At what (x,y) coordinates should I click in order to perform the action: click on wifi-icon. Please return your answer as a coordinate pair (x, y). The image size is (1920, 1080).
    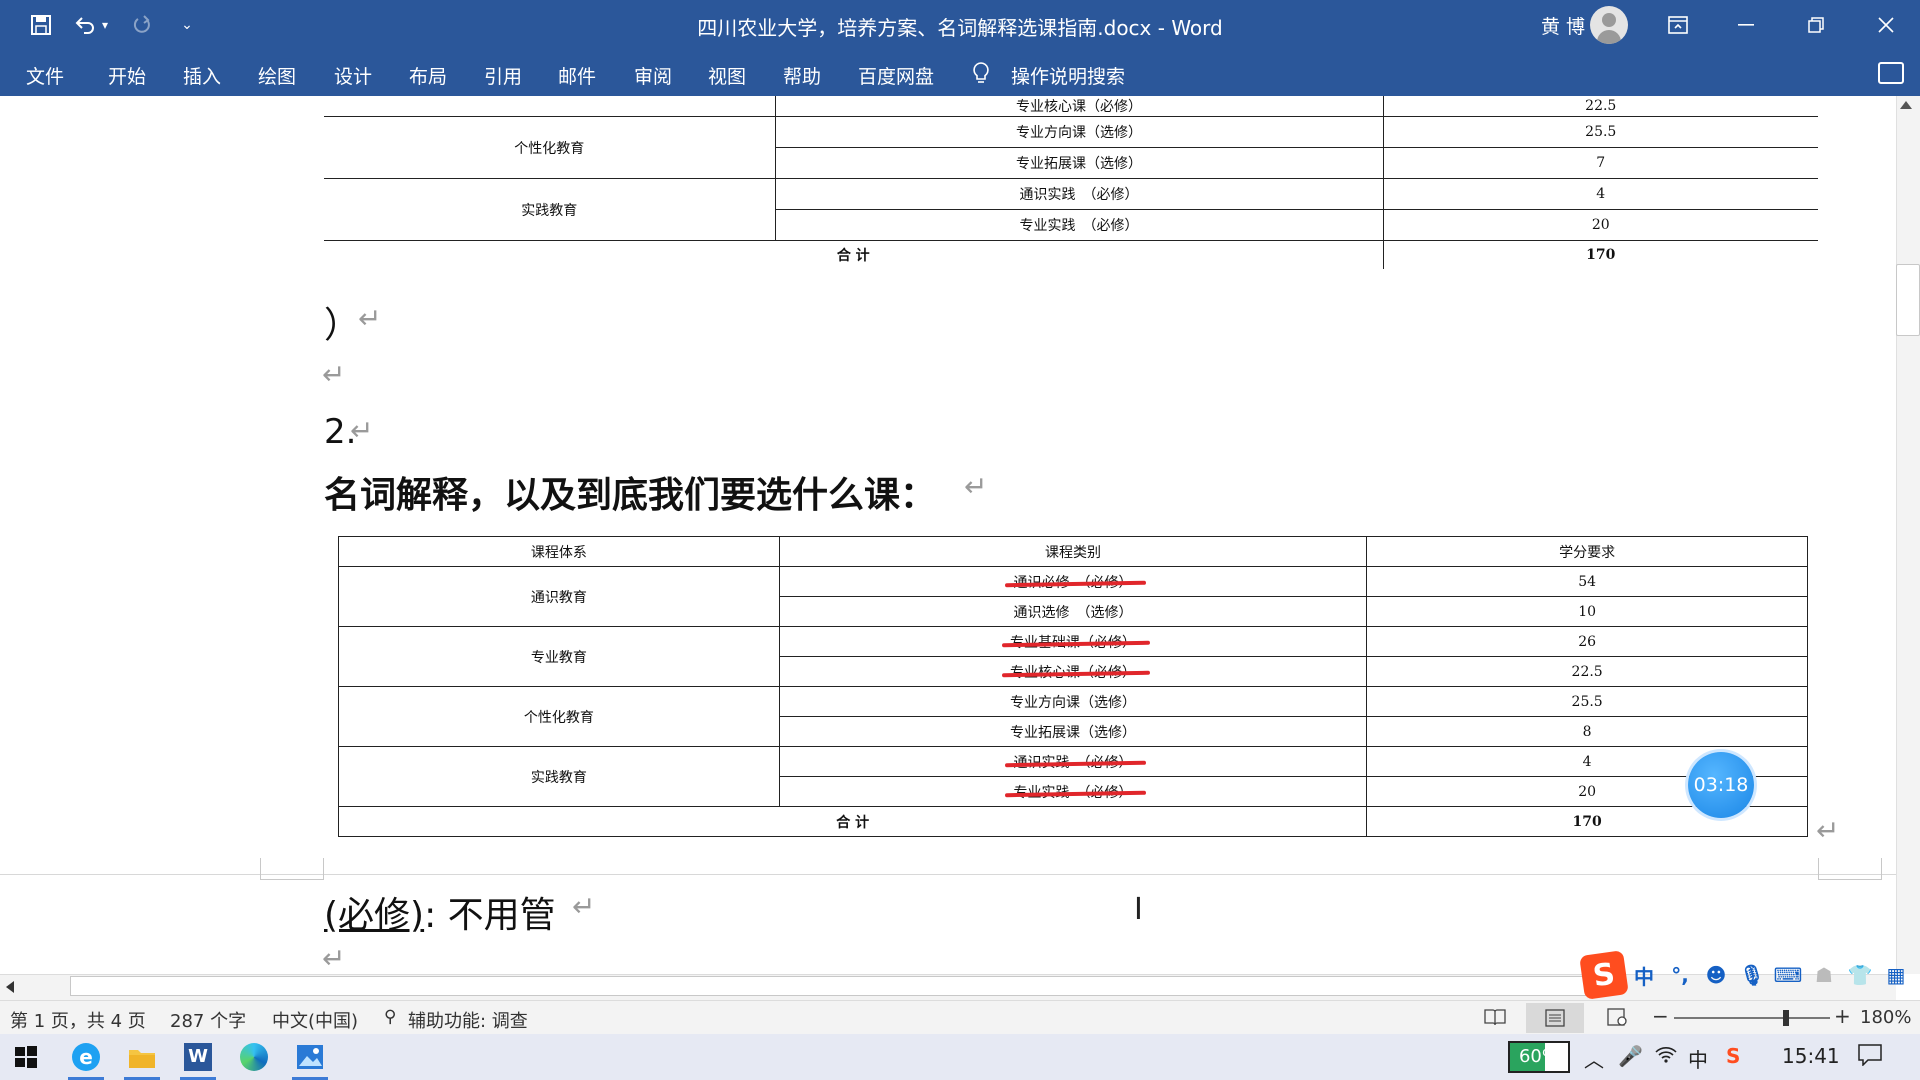
    Looking at the image, I should click on (1666, 1056).